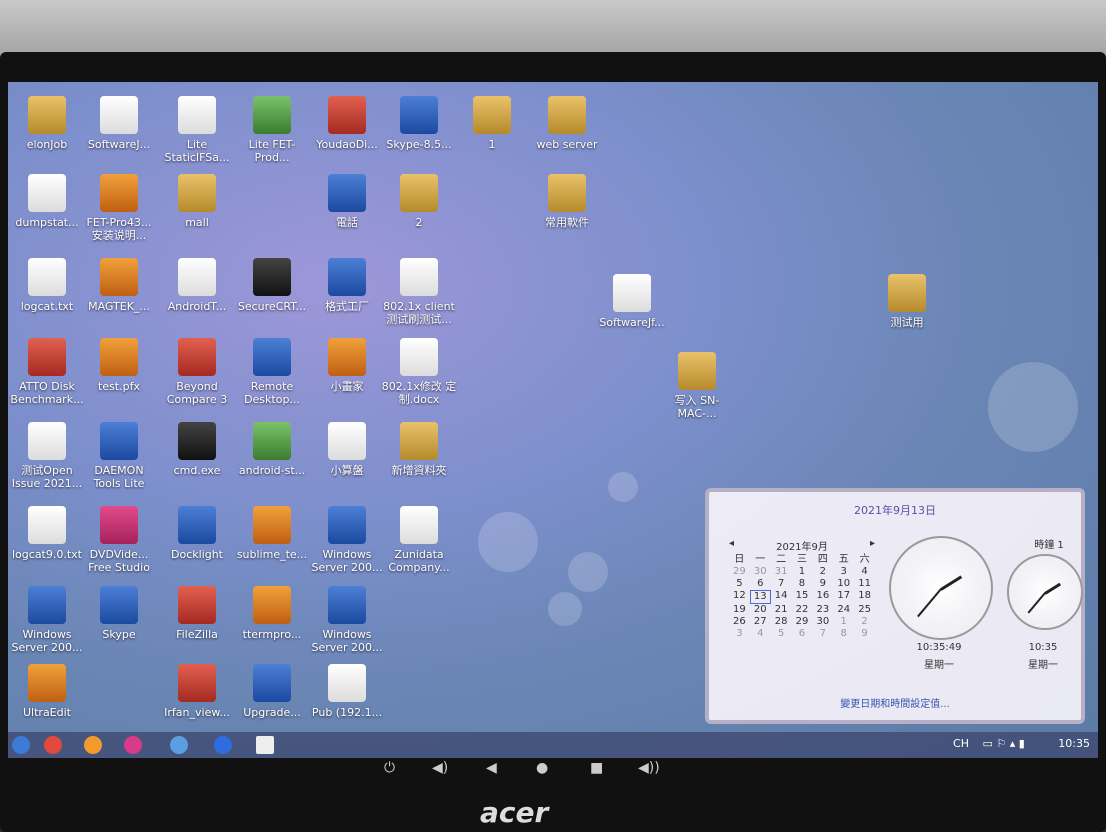 The image size is (1106, 832). Describe the element at coordinates (119, 628) in the screenshot. I see `desktop-icon: Skype` at that location.